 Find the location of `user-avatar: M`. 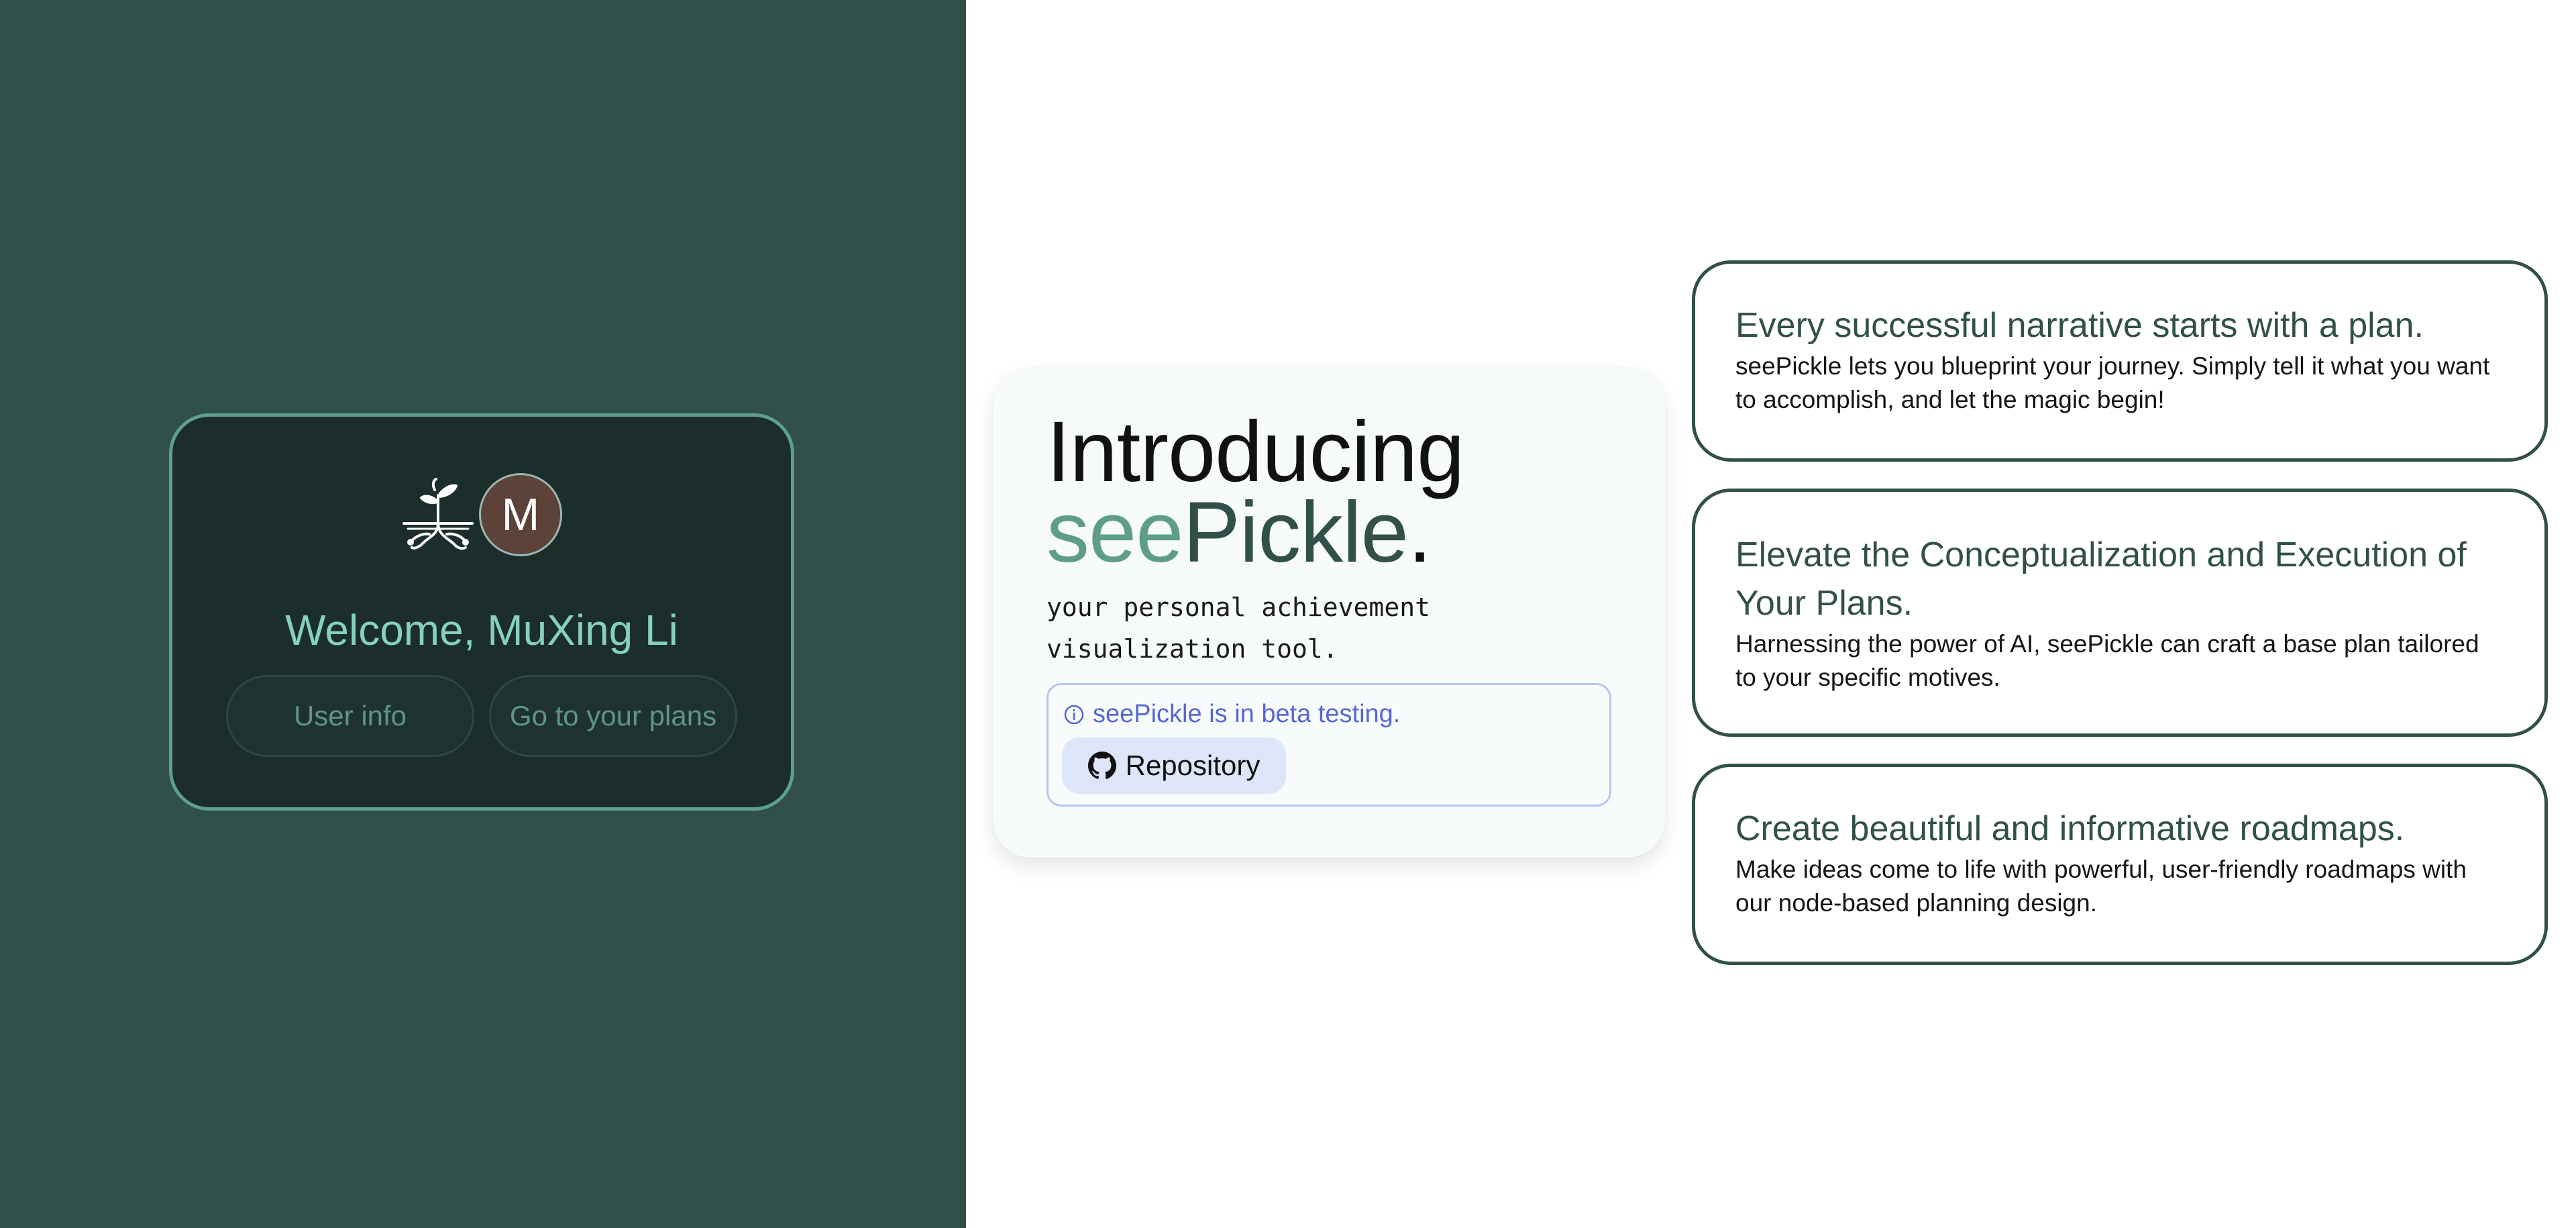

user-avatar: M is located at coordinates (520, 514).